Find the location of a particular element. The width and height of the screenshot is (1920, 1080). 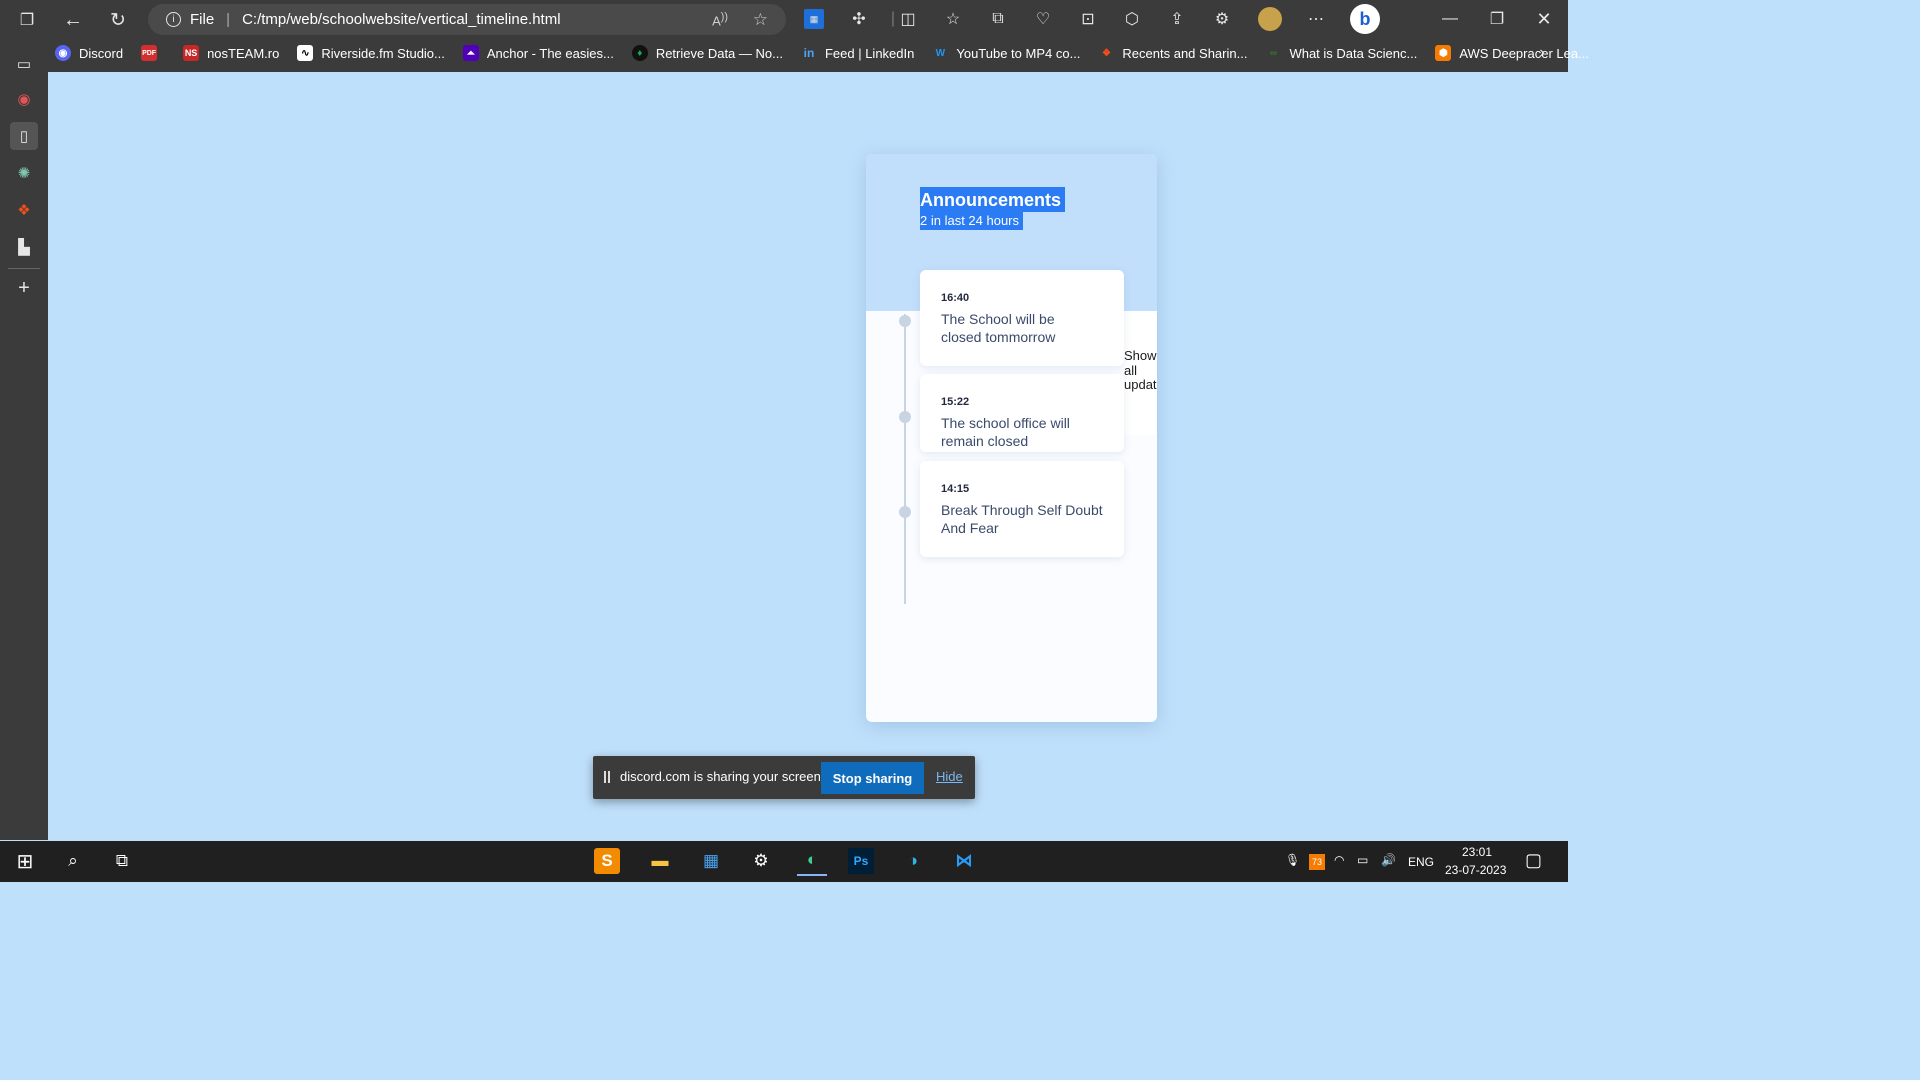

close-icon: ✕ is located at coordinates (1544, 19).